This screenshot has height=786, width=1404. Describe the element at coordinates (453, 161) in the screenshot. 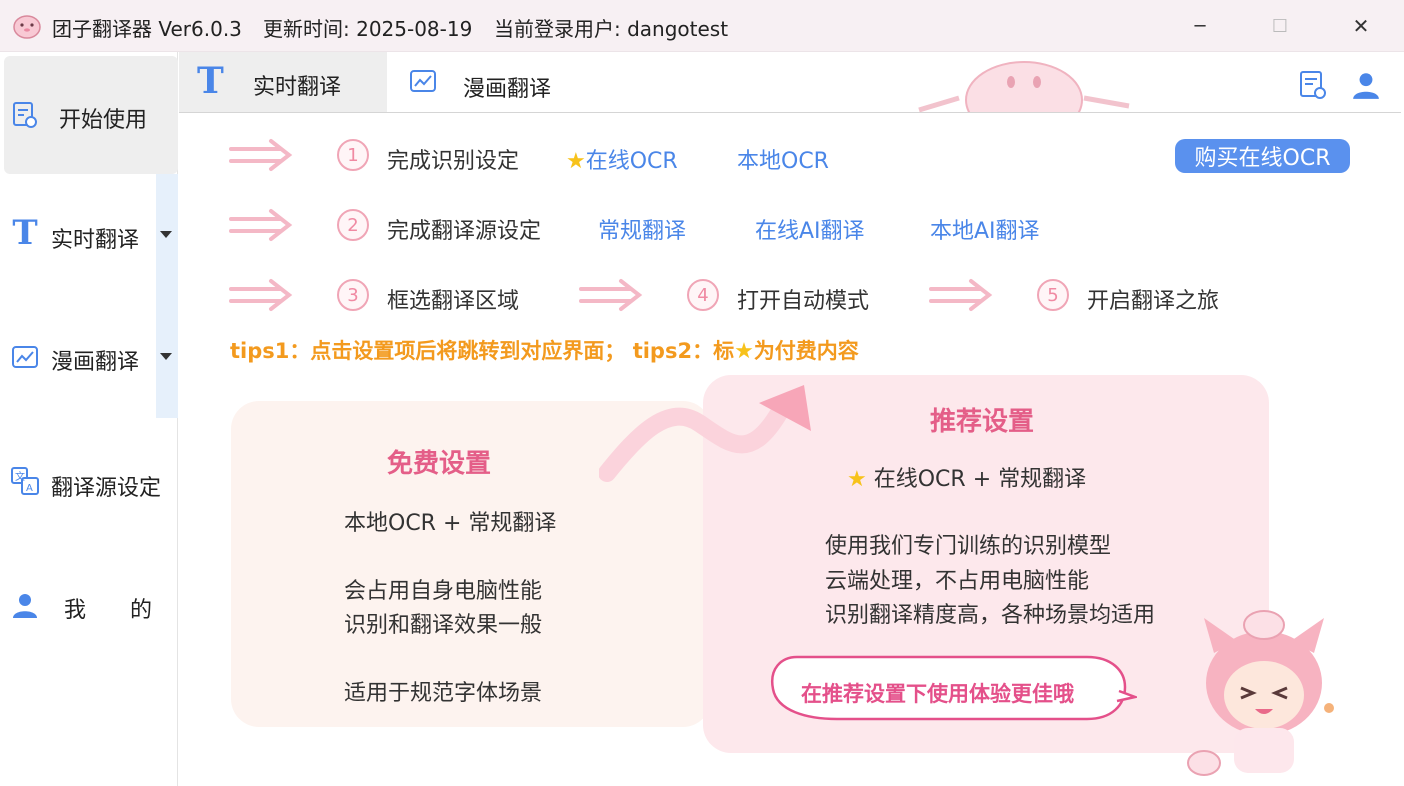

I see `step-text: 完成识别设定` at that location.